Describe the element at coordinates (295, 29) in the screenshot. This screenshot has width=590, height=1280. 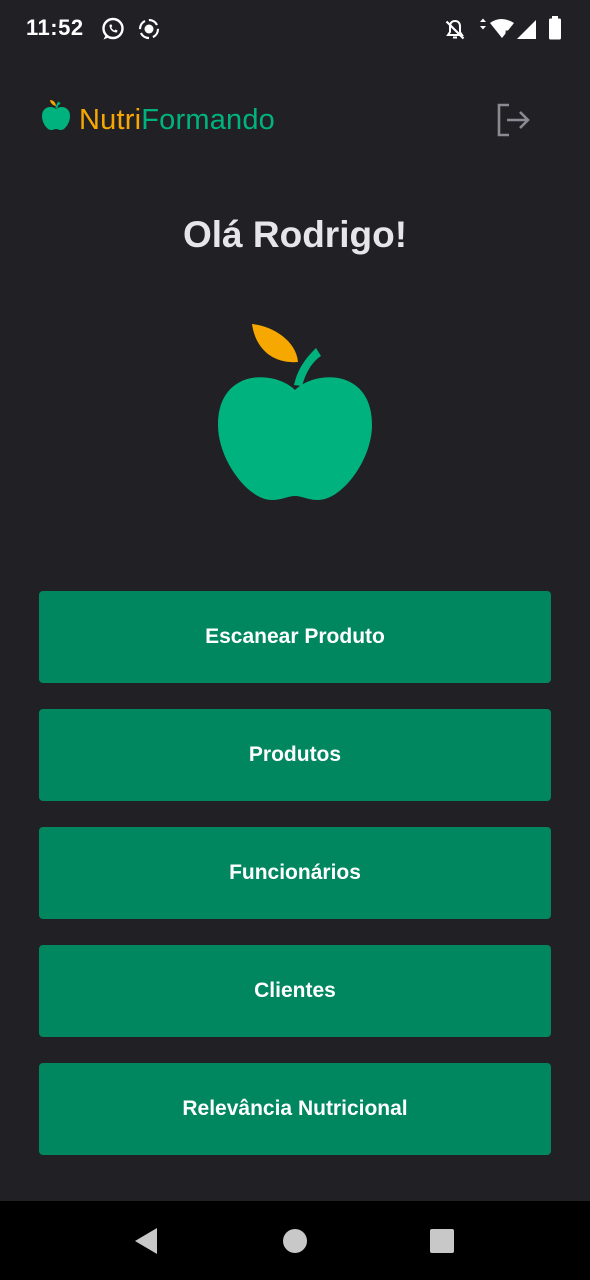
I see `status-bar: 11:52 5` at that location.